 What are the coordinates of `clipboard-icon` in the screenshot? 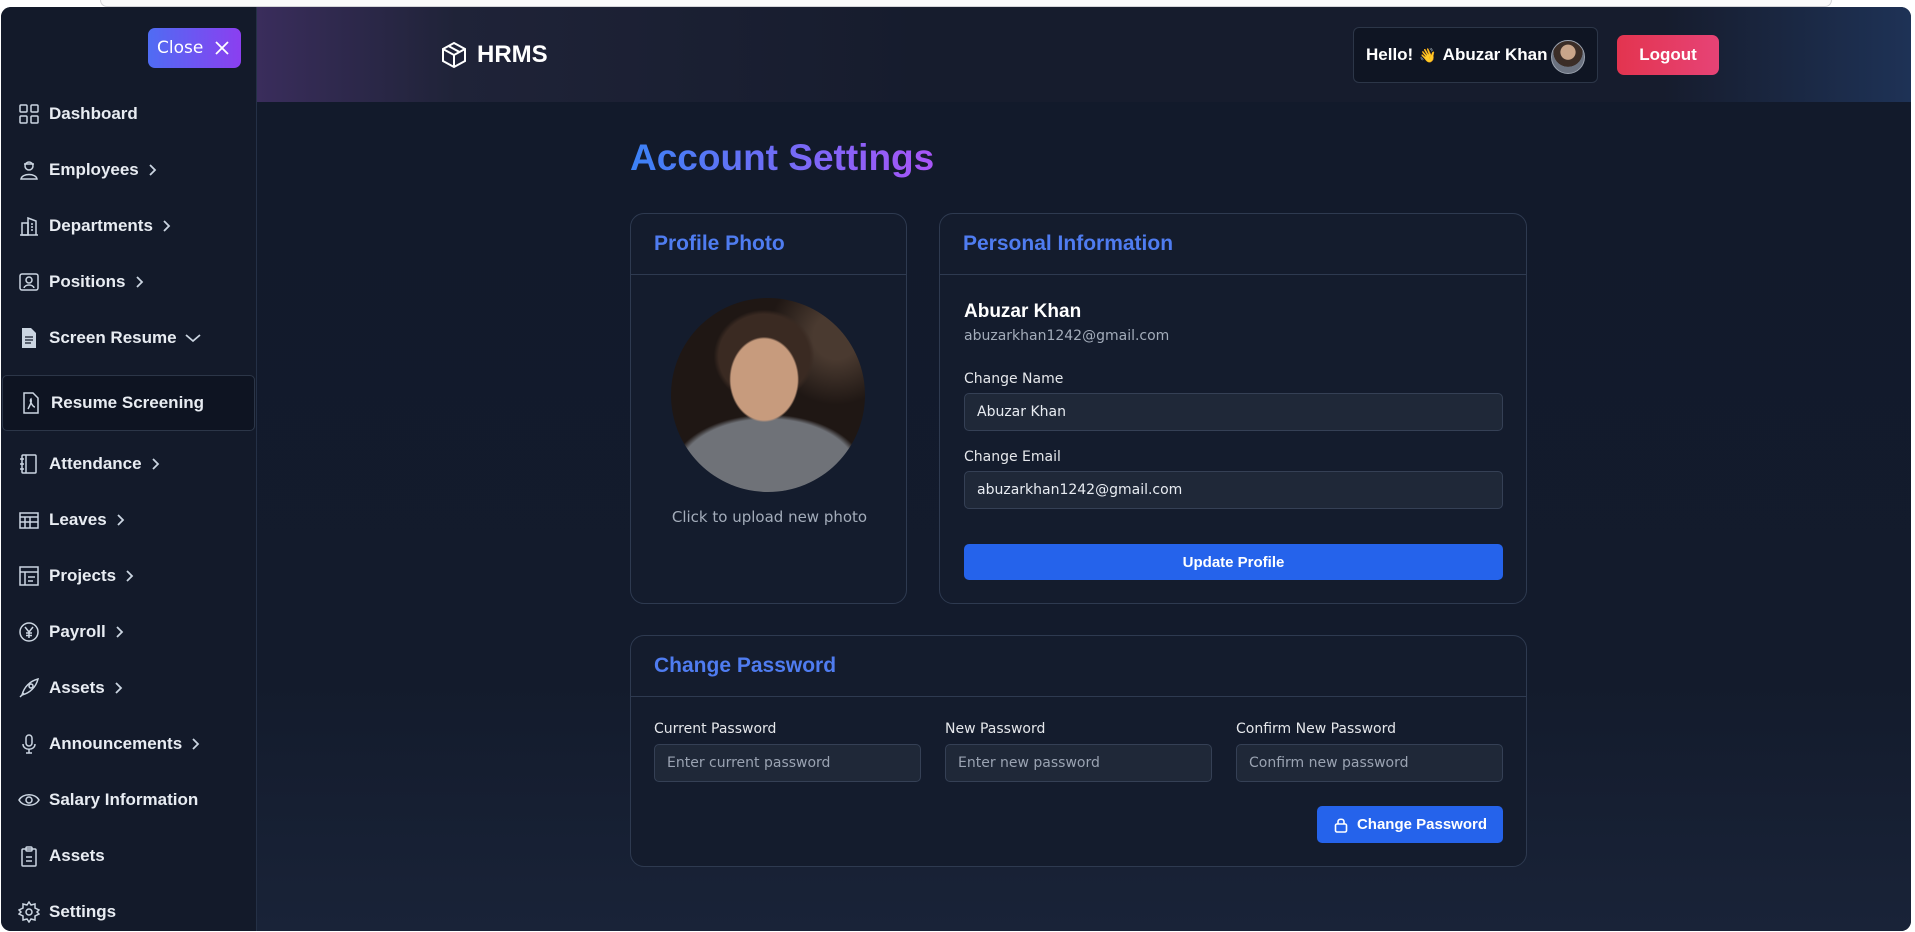 It's located at (29, 856).